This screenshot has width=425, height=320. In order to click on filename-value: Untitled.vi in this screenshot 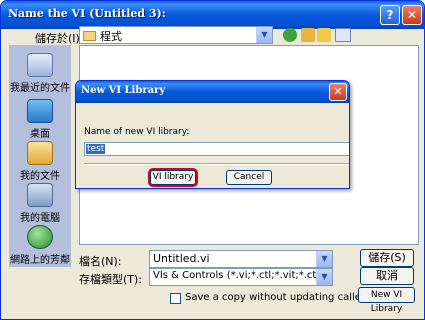, I will do `click(181, 258)`.